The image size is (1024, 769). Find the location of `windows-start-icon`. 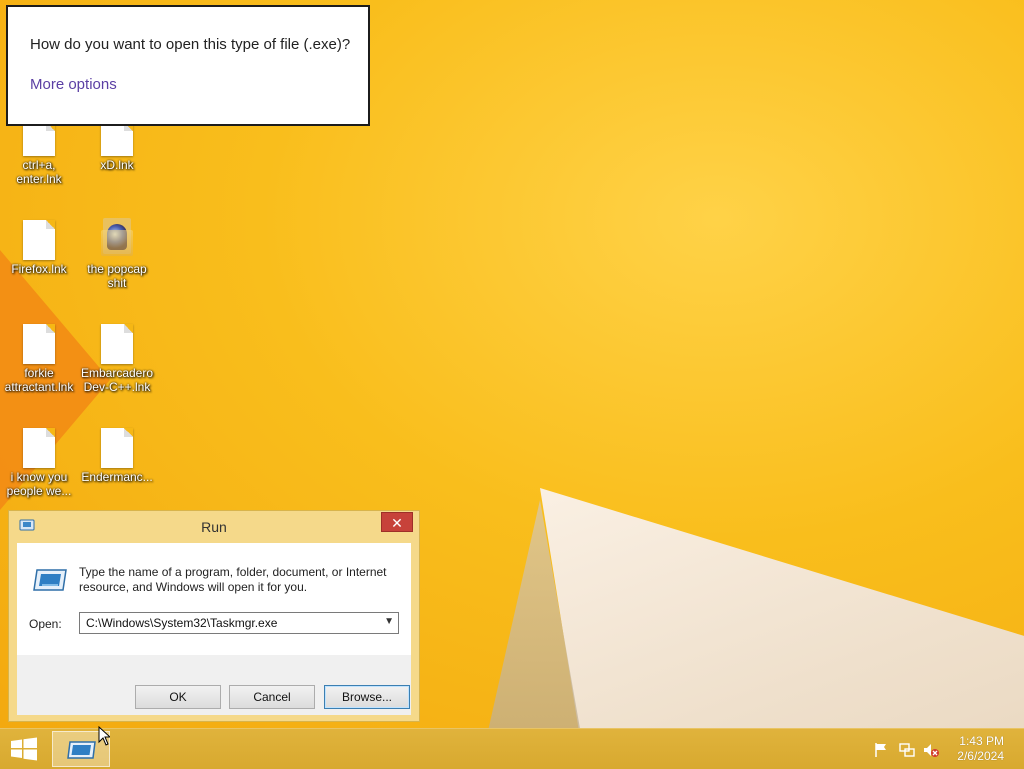

windows-start-icon is located at coordinates (24, 749).